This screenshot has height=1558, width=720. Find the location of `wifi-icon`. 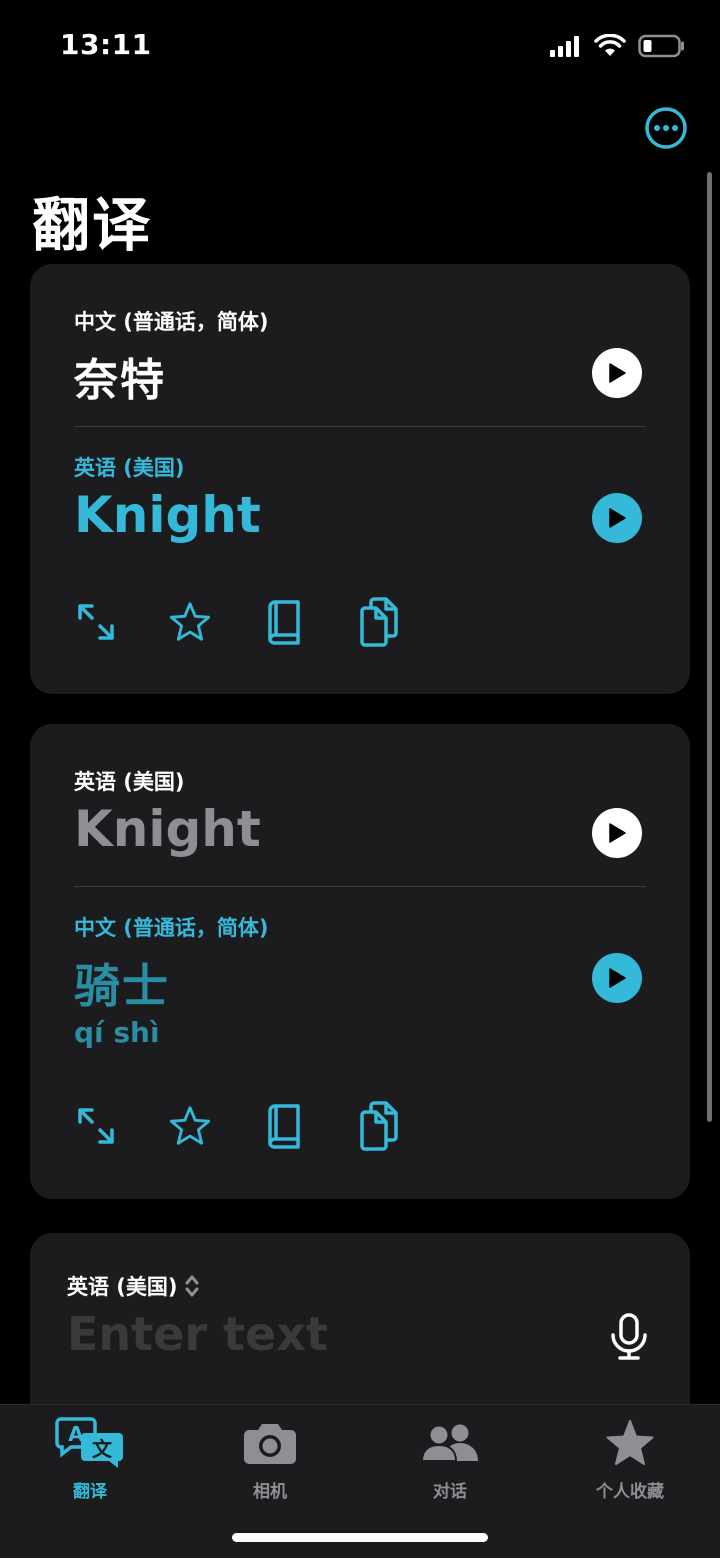

wifi-icon is located at coordinates (610, 45).